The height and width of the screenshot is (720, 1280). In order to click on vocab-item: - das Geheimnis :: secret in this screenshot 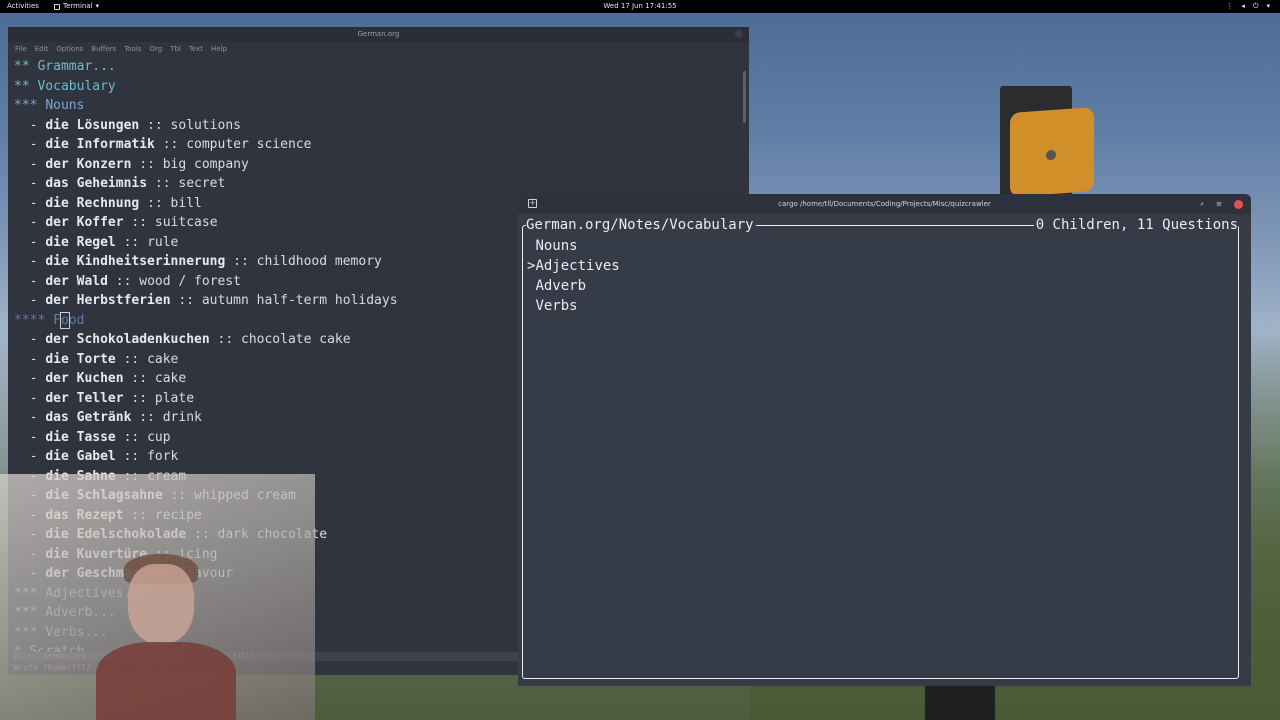, I will do `click(120, 183)`.